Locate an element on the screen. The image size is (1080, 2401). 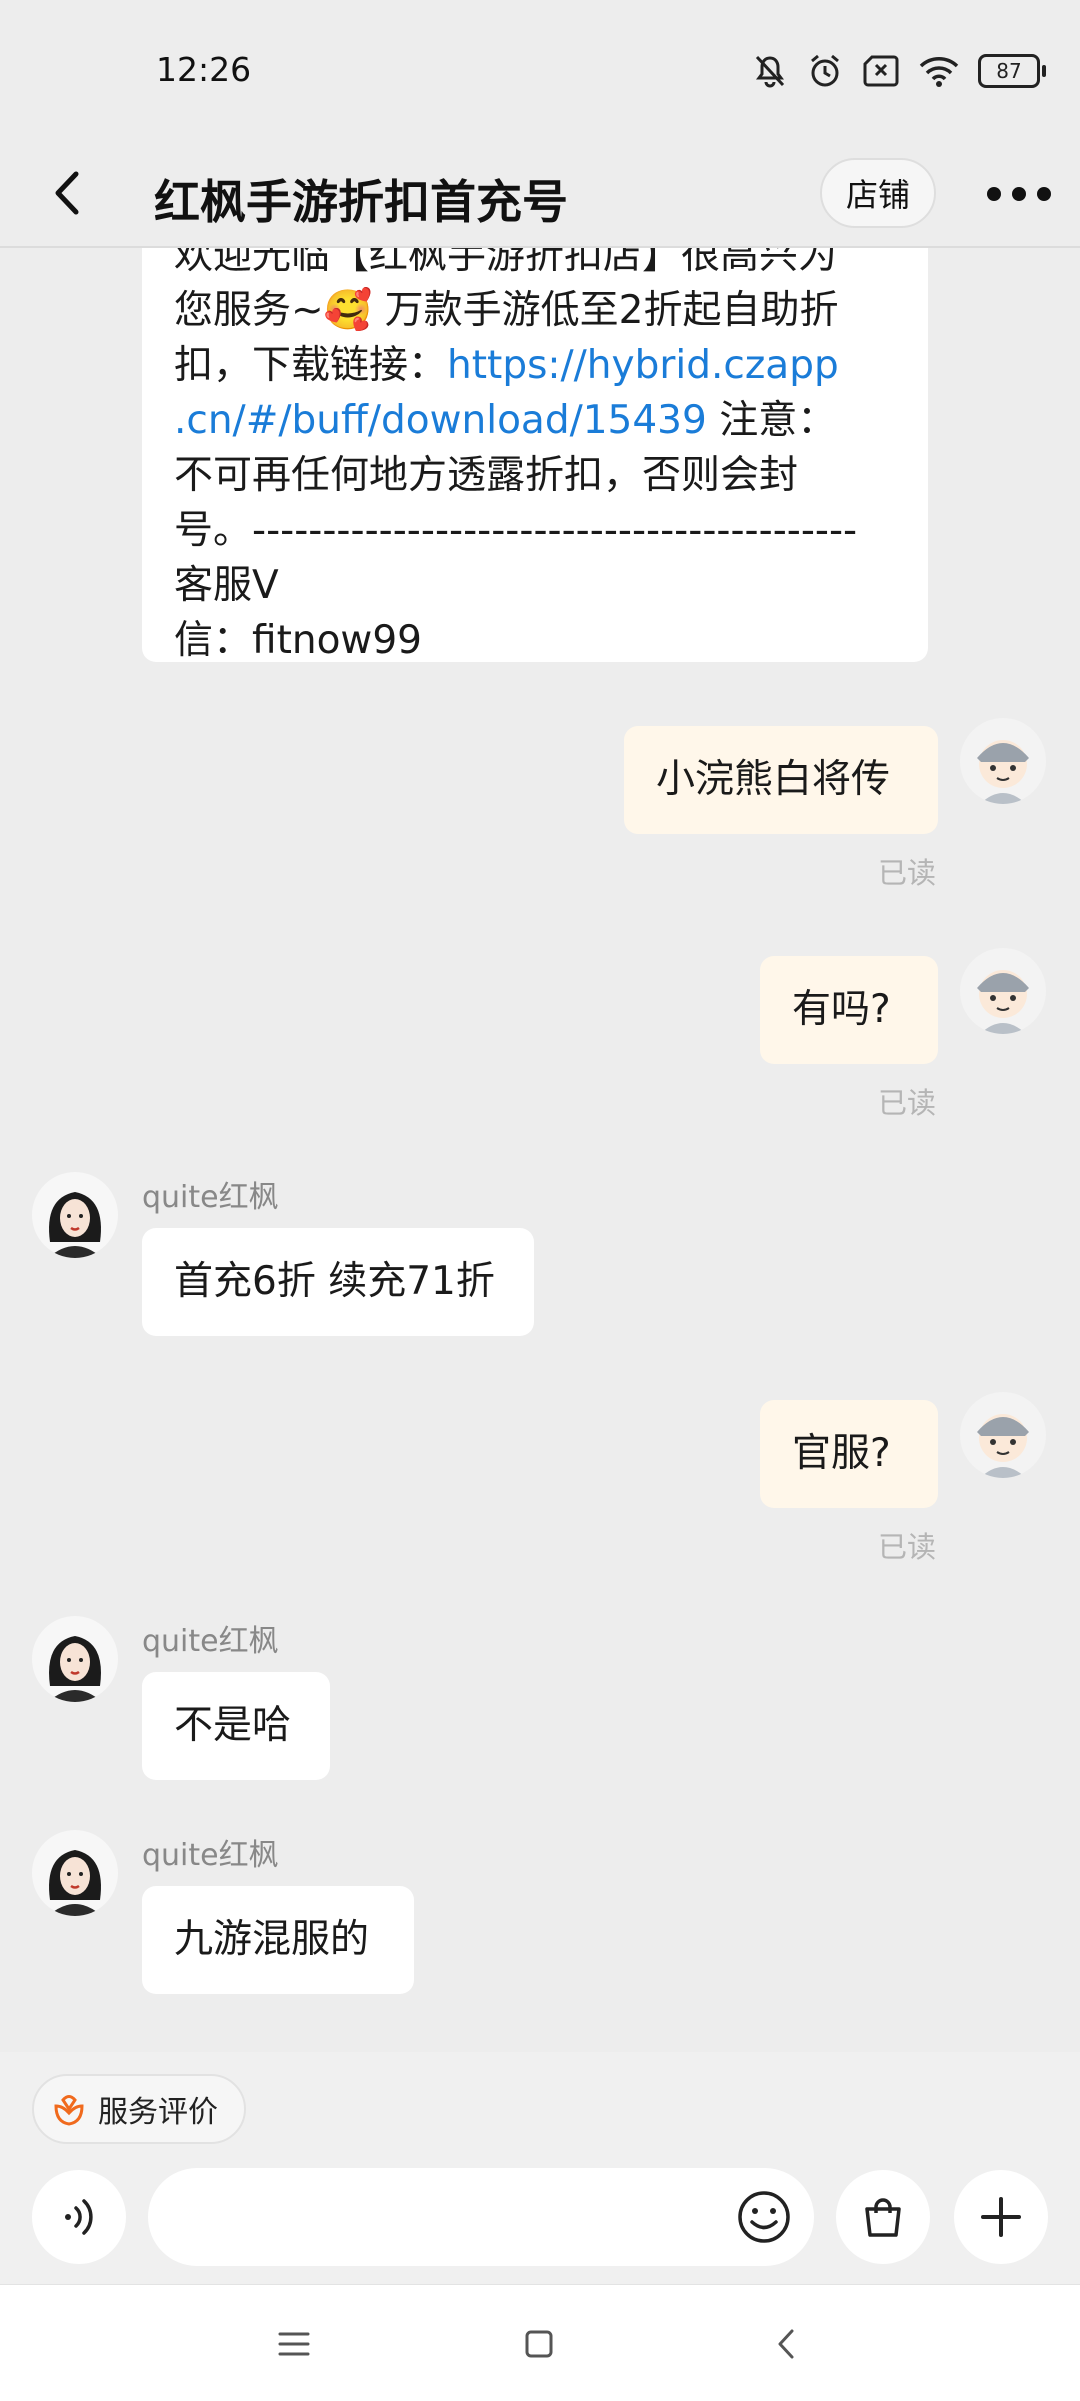
self-message: 有吗? is located at coordinates (849, 1010).